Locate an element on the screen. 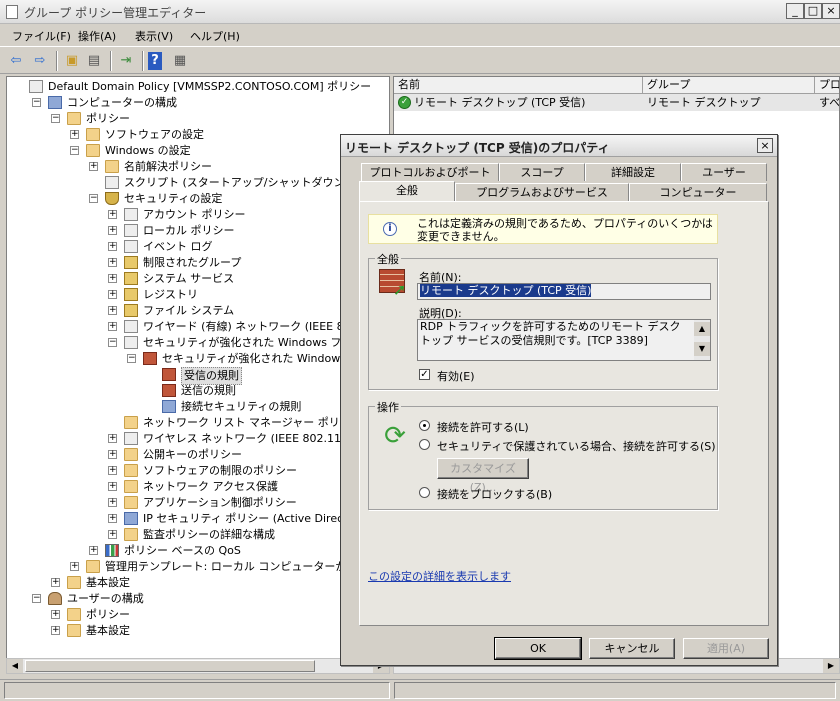 The image size is (840, 701). scroll-left-arrow-icon: ◀ is located at coordinates (15, 666).